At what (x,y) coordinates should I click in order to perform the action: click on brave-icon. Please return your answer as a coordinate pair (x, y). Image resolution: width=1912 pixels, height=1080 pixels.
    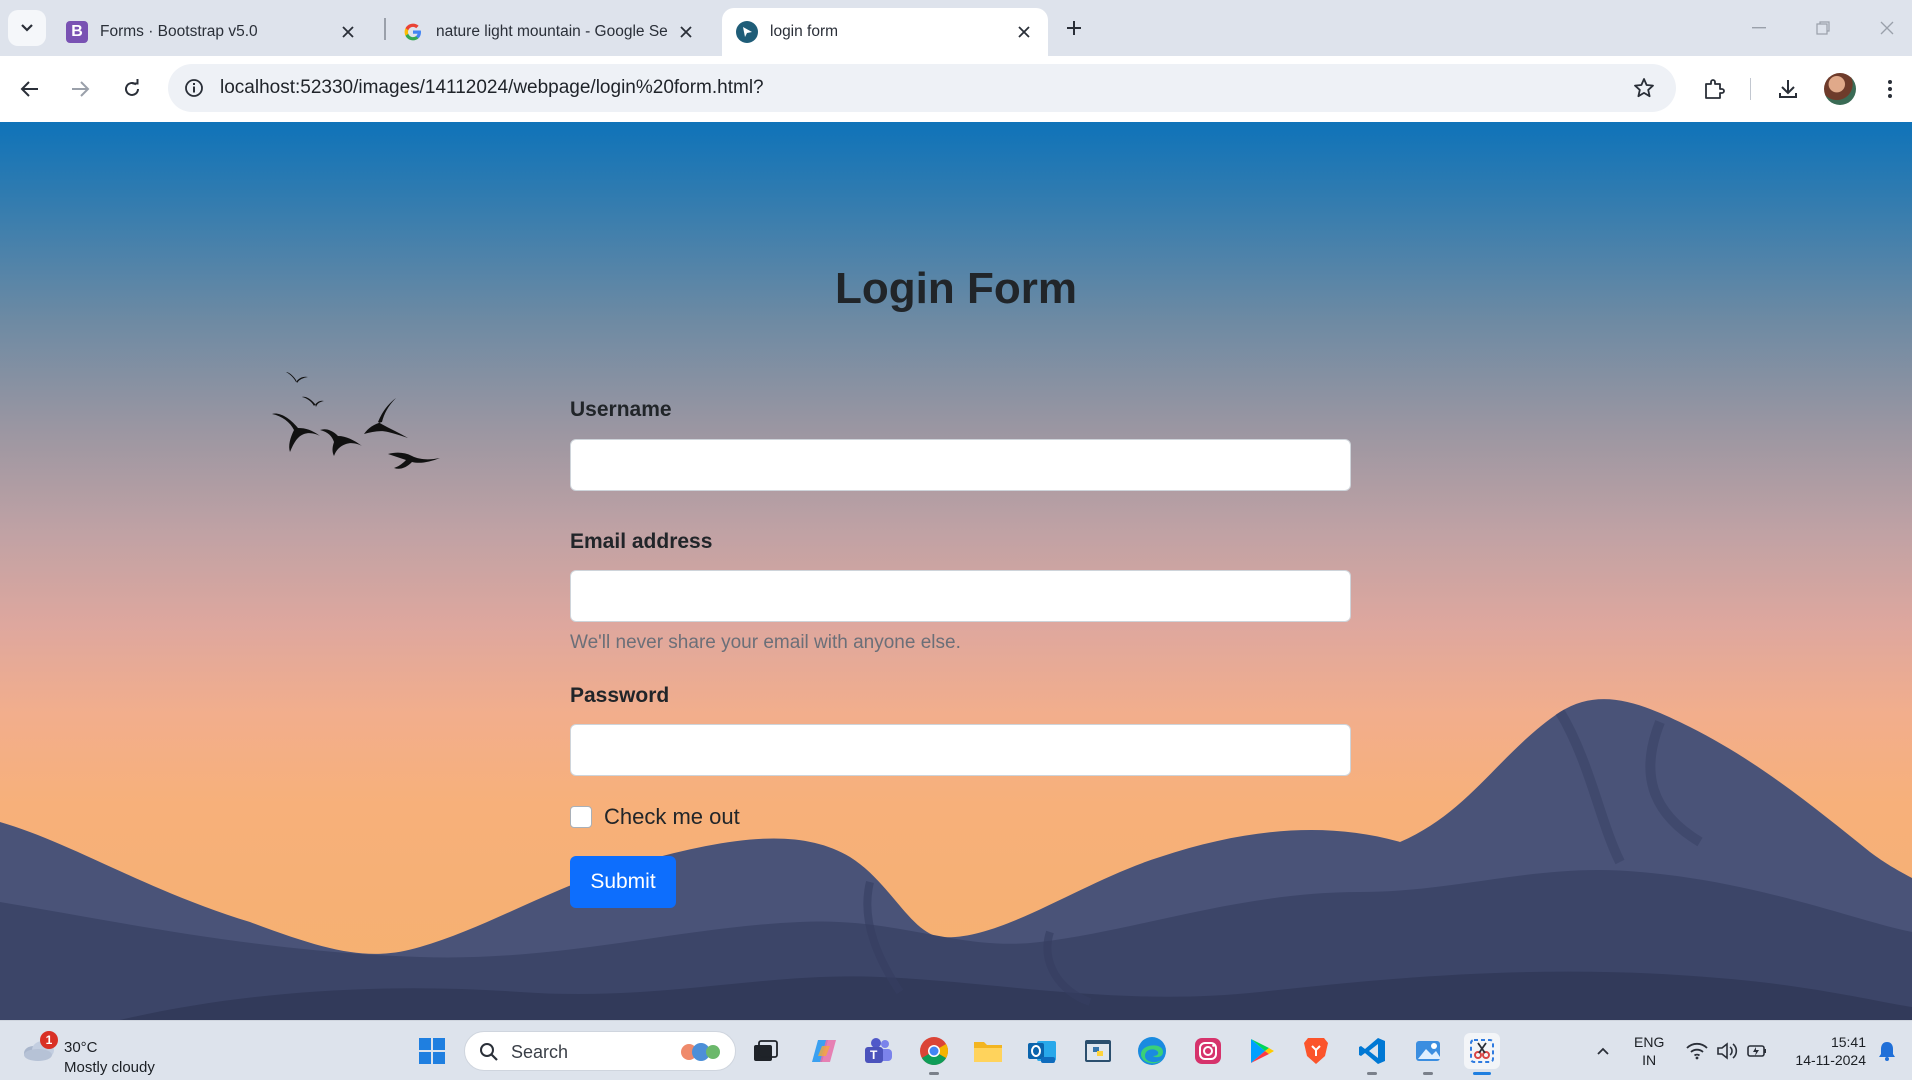
    Looking at the image, I should click on (1316, 1051).